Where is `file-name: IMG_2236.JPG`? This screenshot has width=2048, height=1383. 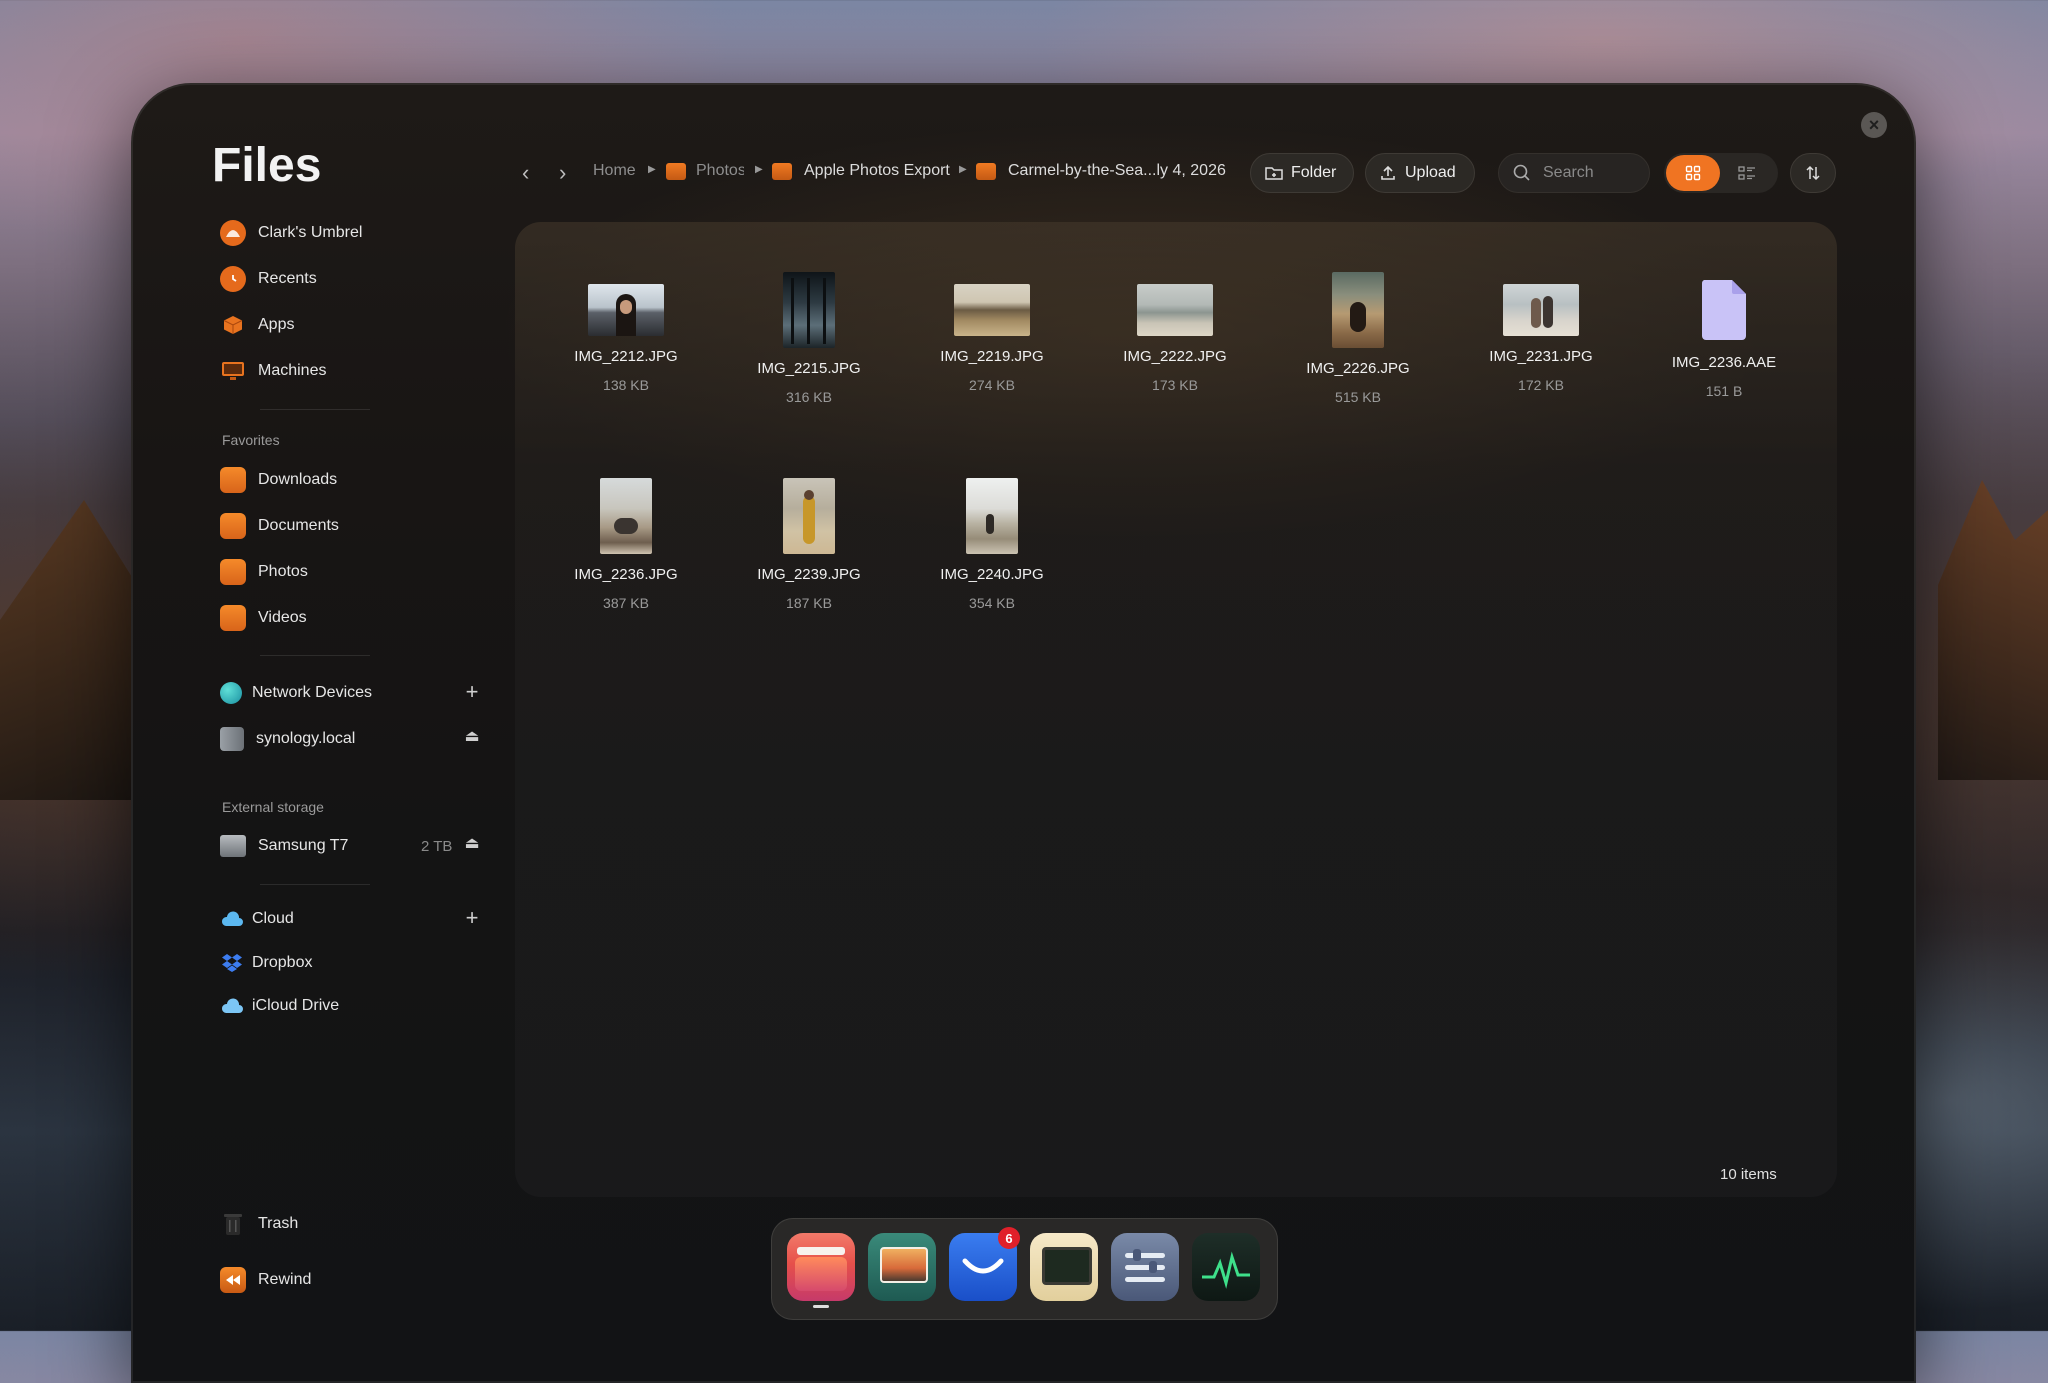
file-name: IMG_2236.JPG is located at coordinates (626, 574).